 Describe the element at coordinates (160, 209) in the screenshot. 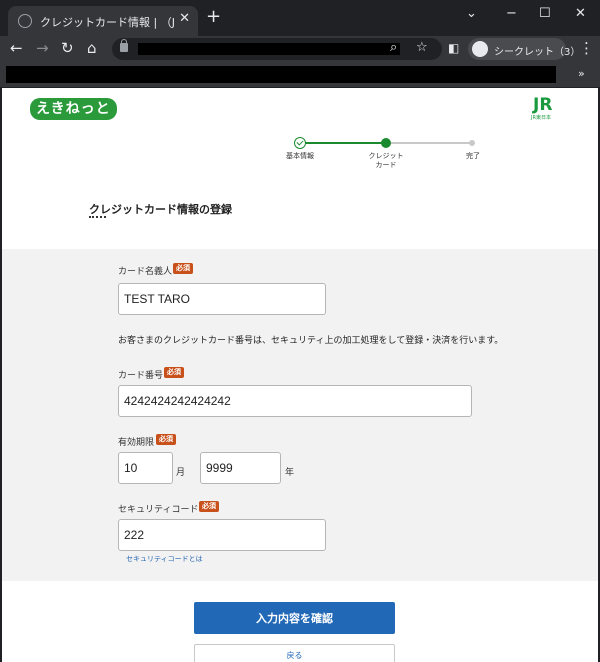

I see `page-title: クレジットカード情報の登録` at that location.